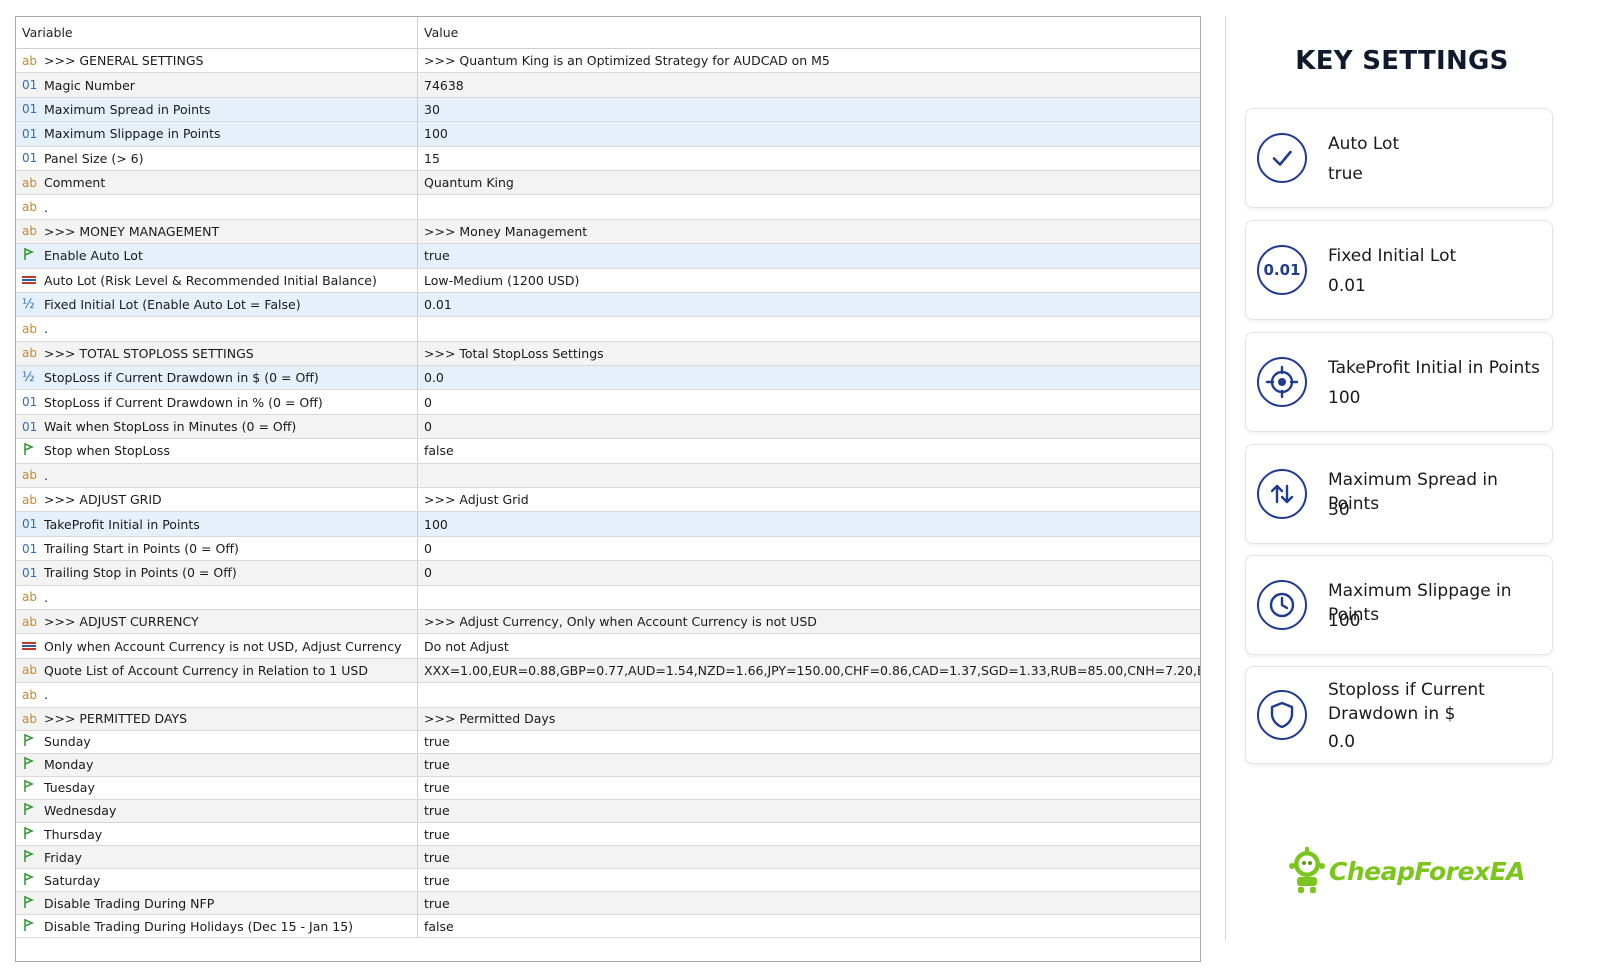 The image size is (1607, 979). Describe the element at coordinates (217, 32) in the screenshot. I see `header-variable: Variable` at that location.